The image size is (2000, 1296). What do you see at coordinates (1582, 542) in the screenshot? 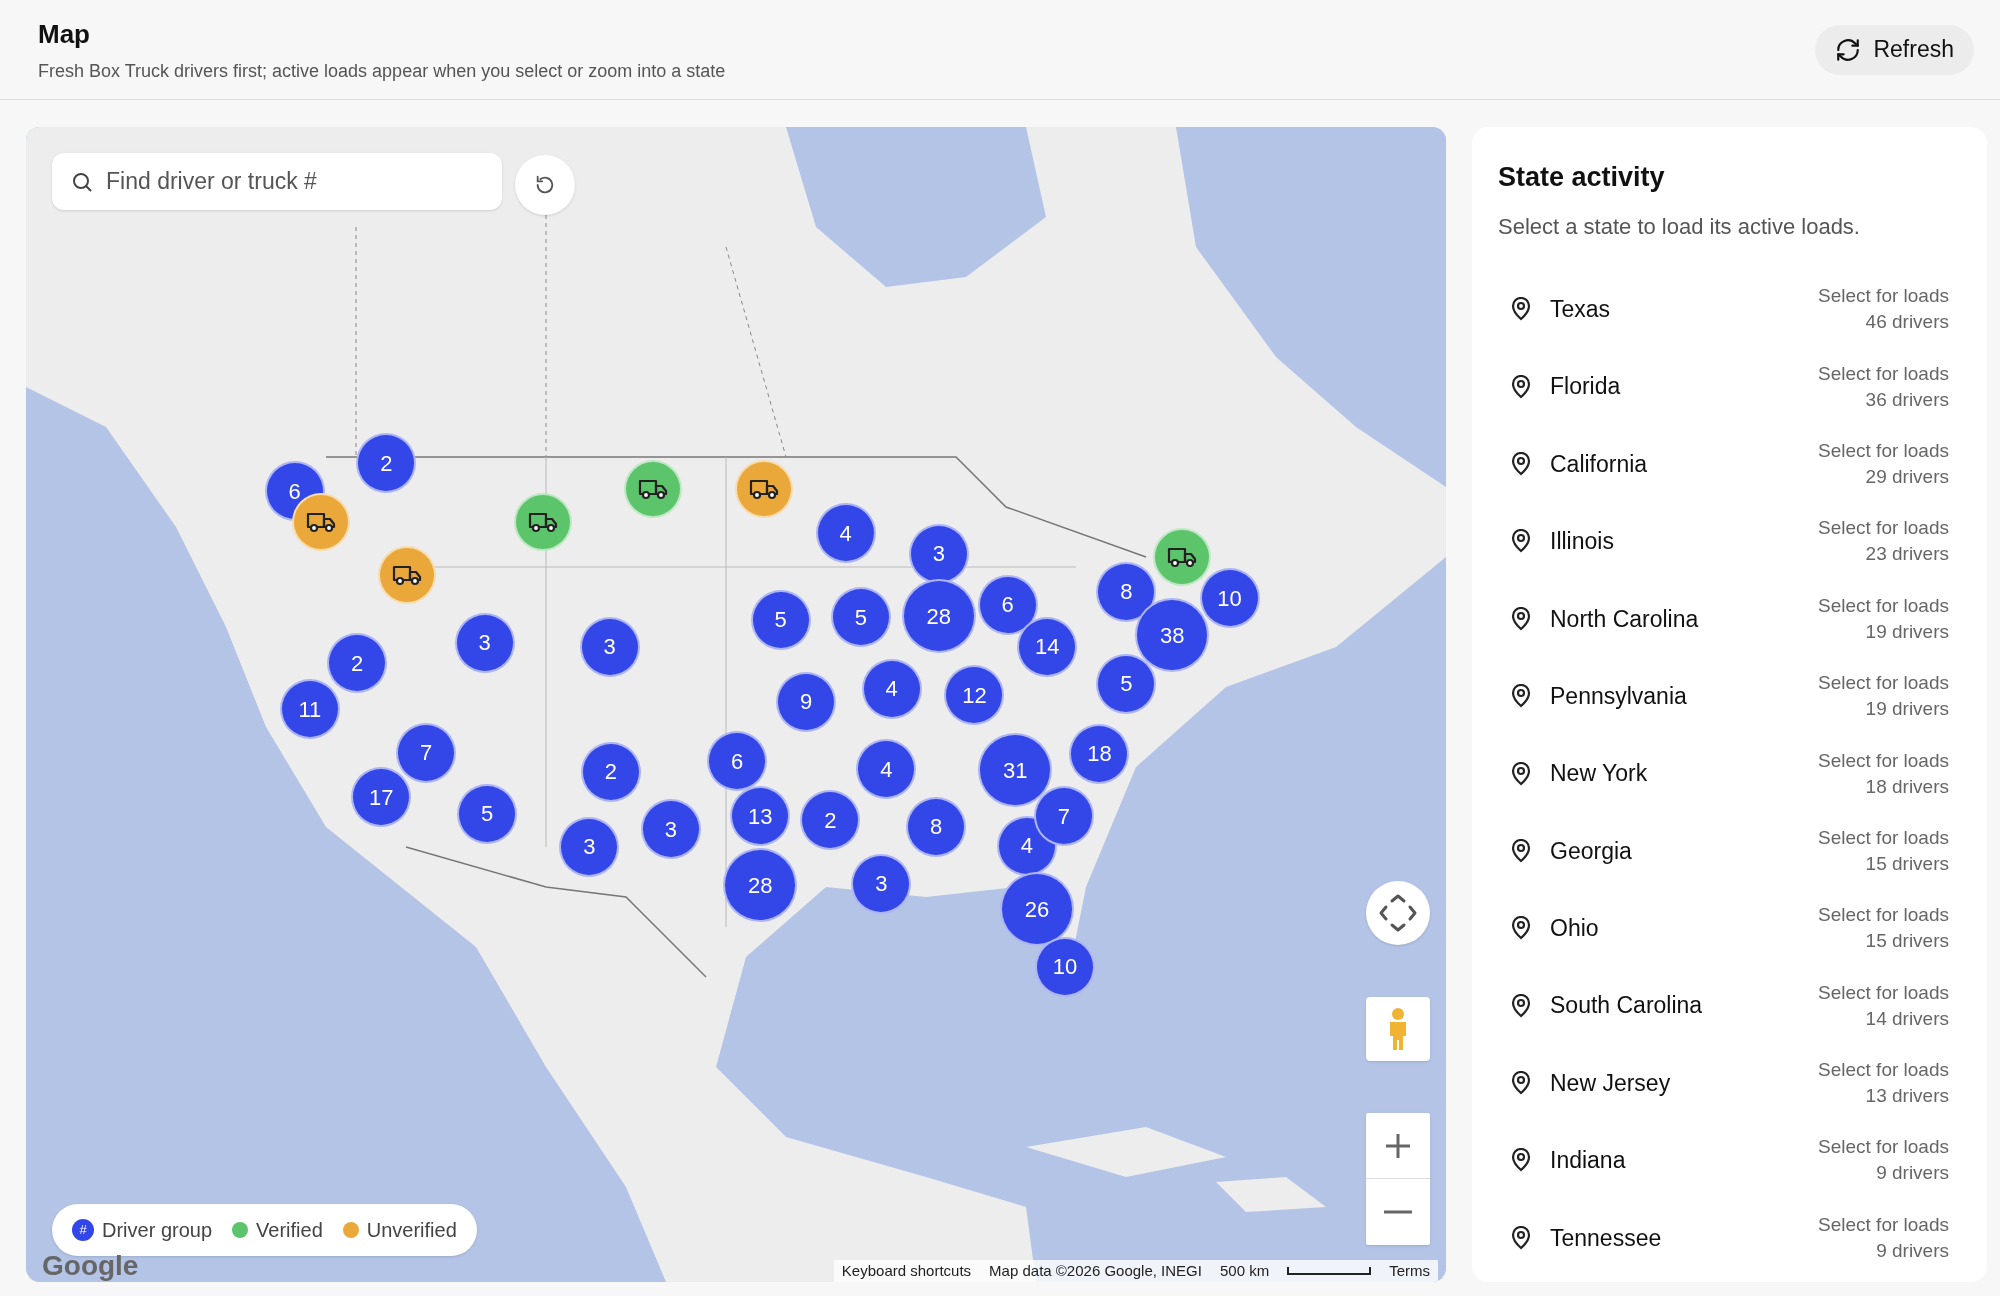
I see `state-name: Illinois` at bounding box center [1582, 542].